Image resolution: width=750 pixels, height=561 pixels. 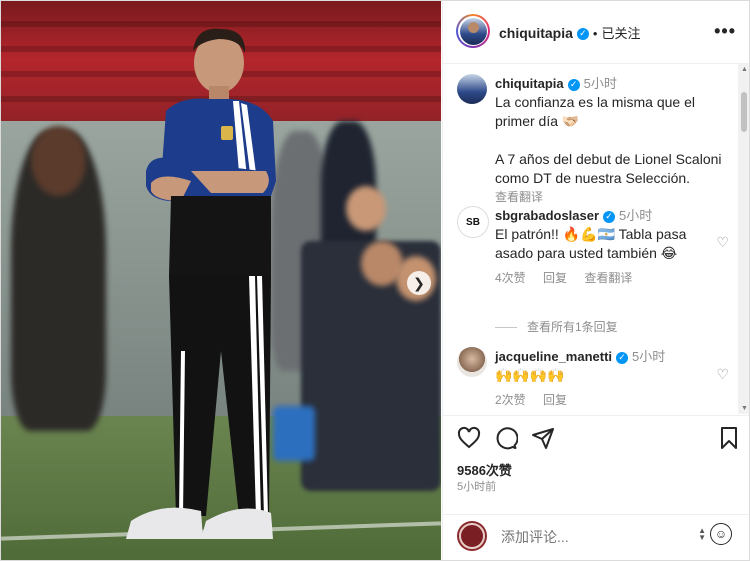 I want to click on comment-username: jacqueline_manetti, so click(x=553, y=356).